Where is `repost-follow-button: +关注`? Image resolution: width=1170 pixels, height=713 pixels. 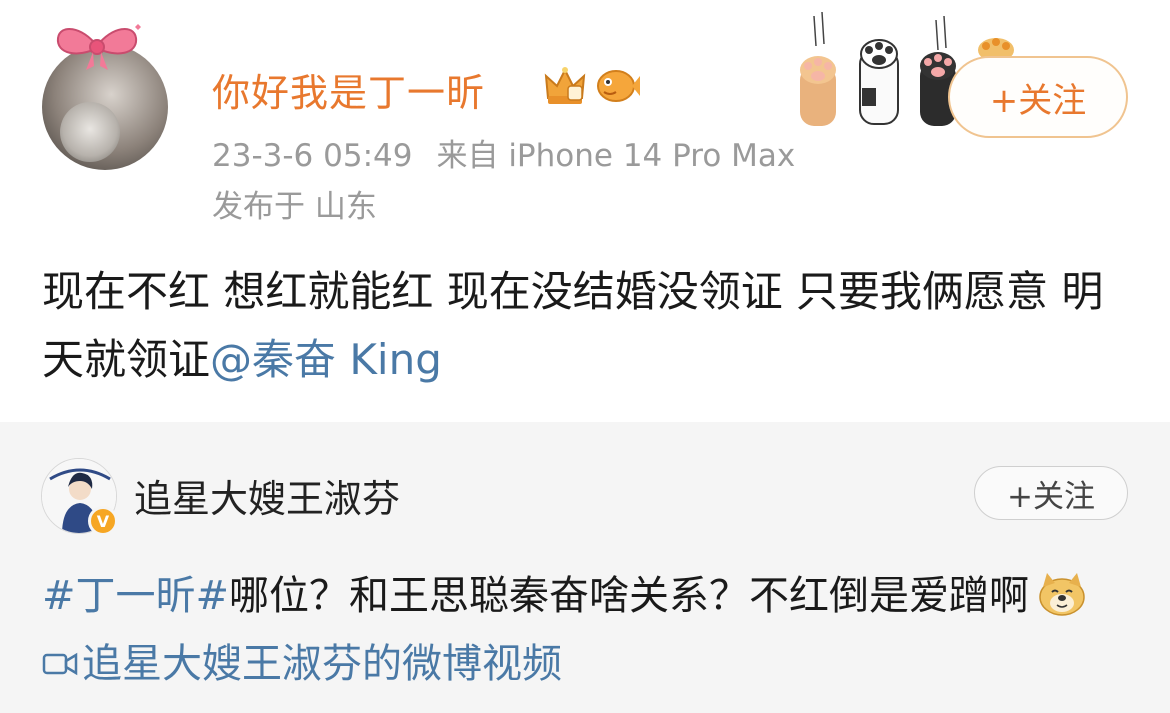
repost-follow-button: +关注 is located at coordinates (1051, 493).